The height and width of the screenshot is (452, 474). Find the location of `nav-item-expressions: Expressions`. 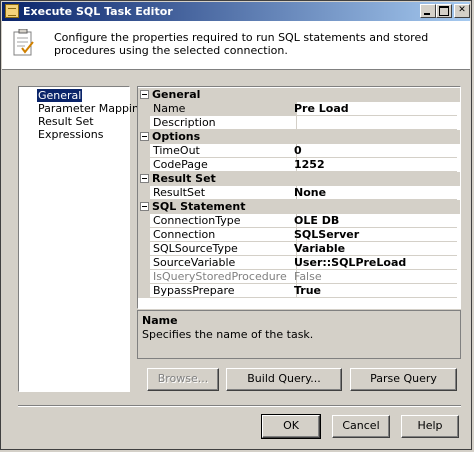

nav-item-expressions: Expressions is located at coordinates (70, 134).